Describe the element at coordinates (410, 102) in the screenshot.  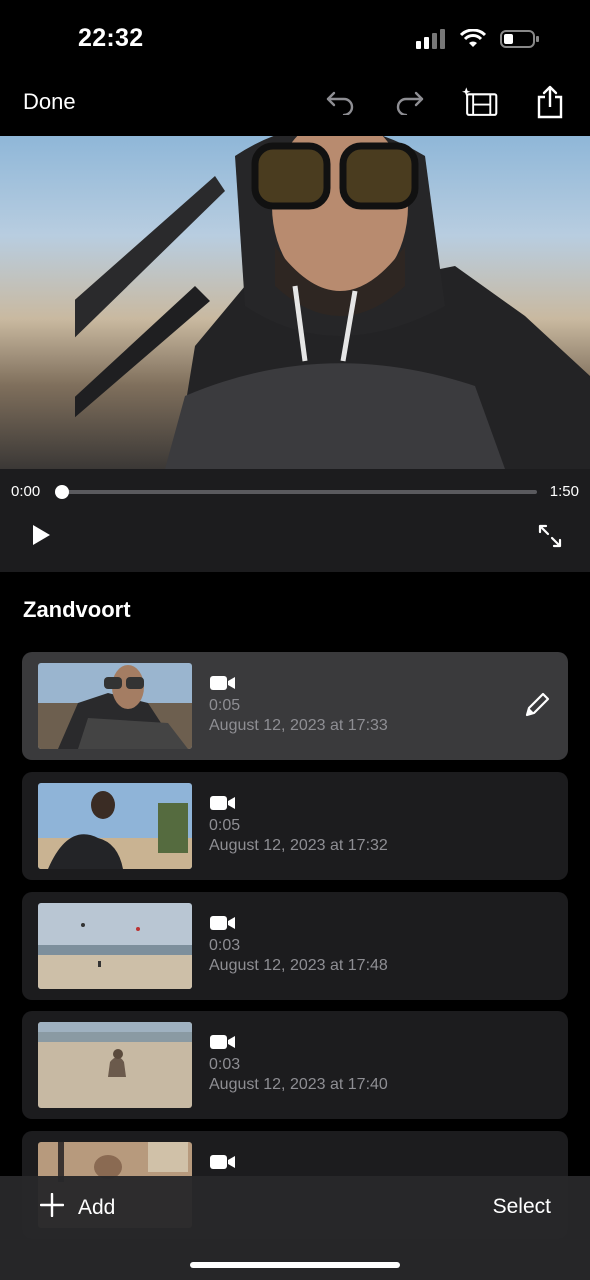
I see `redo-icon` at that location.